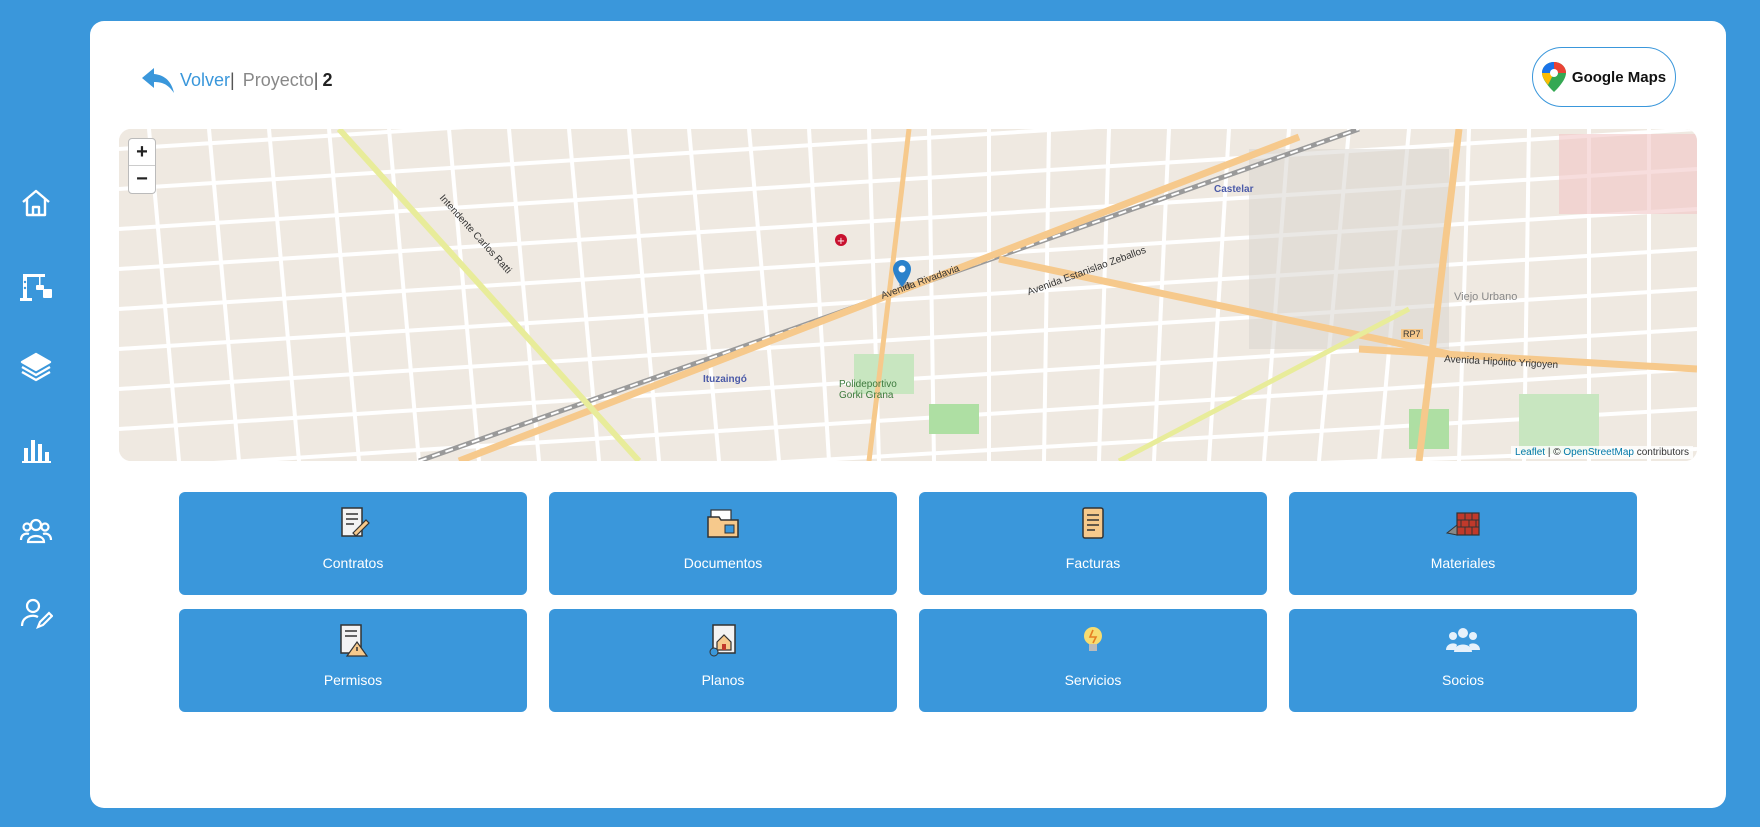 This screenshot has height=827, width=1760. Describe the element at coordinates (725, 379) in the screenshot. I see `map-label-ituzaingo: Ituzaingó` at that location.